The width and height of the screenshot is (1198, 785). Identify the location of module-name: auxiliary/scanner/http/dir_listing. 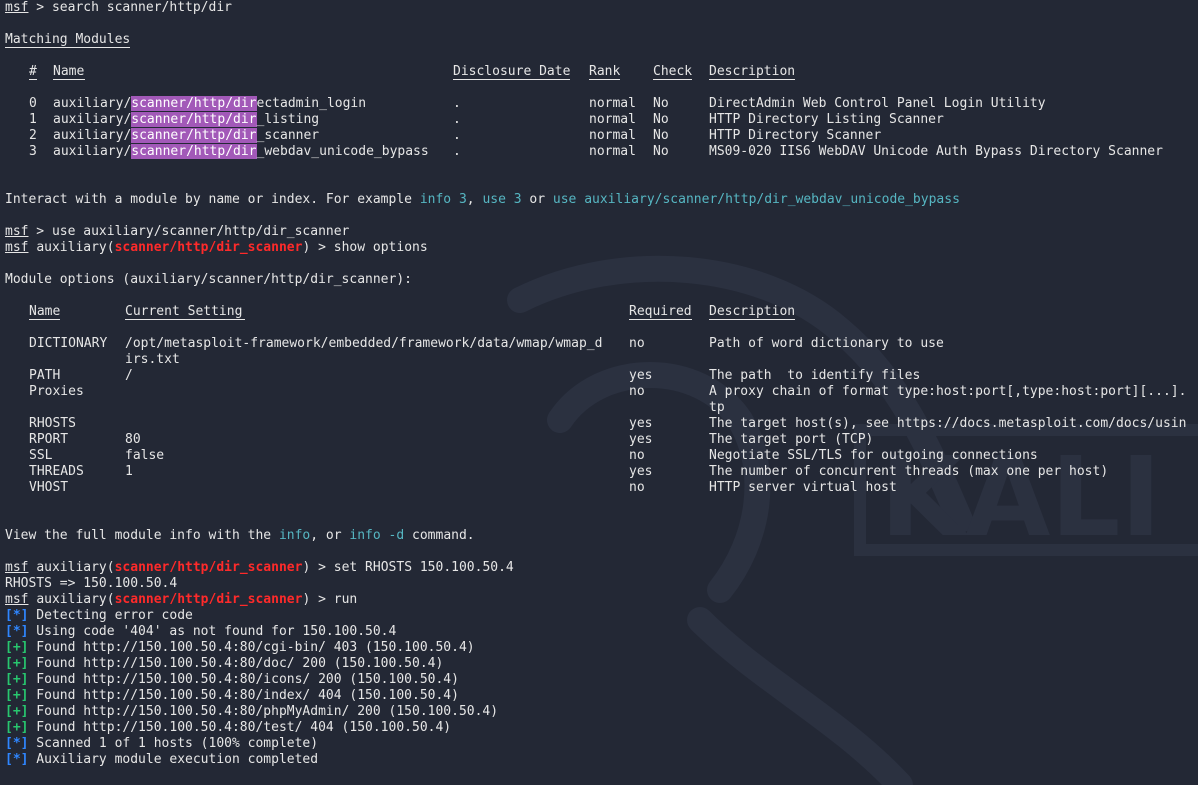
(186, 119).